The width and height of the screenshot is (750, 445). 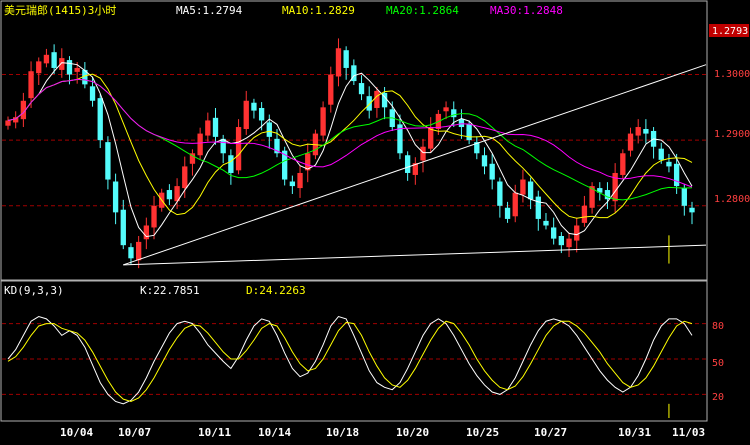 What do you see at coordinates (274, 432) in the screenshot?
I see `x-tick-label: 10/14` at bounding box center [274, 432].